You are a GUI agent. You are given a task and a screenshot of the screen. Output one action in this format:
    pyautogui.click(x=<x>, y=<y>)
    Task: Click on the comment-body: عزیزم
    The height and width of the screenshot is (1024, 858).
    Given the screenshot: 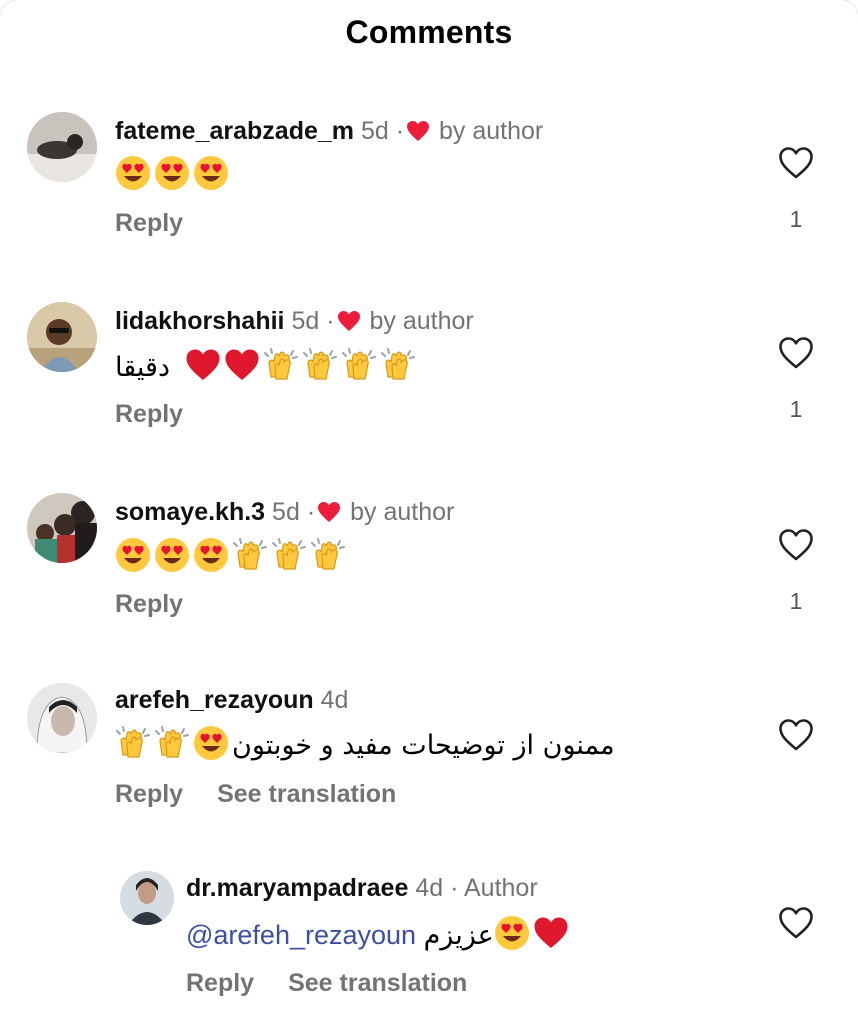 What is the action you would take?
    pyautogui.click(x=458, y=935)
    